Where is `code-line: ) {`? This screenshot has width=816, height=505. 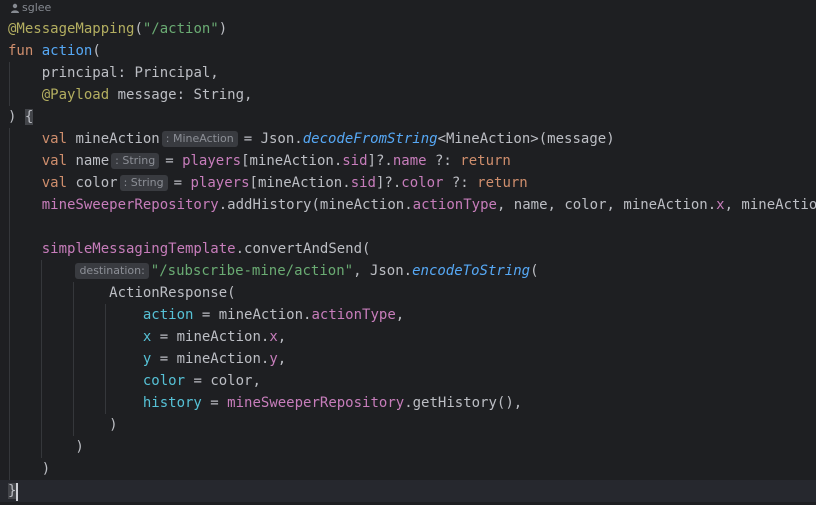 code-line: ) { is located at coordinates (408, 117).